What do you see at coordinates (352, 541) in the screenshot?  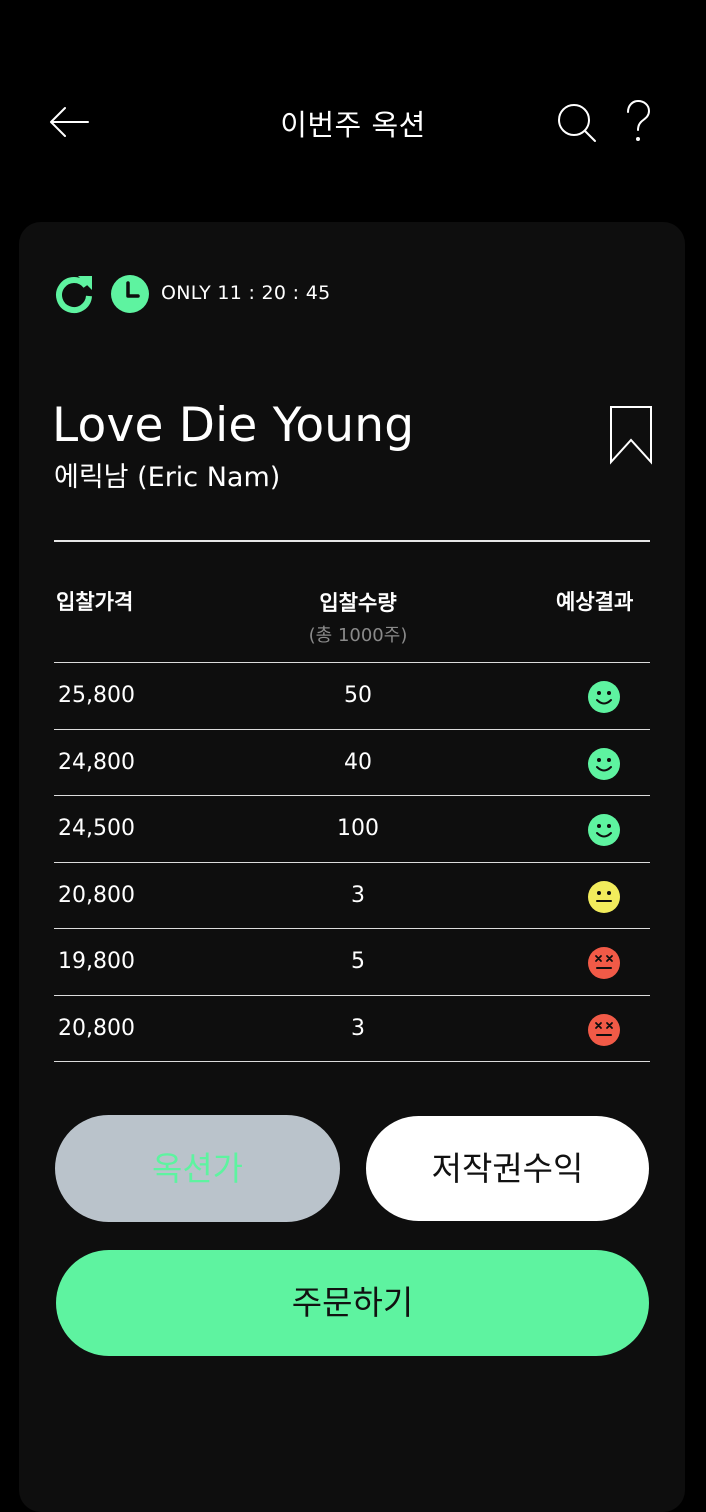 I see `divider` at bounding box center [352, 541].